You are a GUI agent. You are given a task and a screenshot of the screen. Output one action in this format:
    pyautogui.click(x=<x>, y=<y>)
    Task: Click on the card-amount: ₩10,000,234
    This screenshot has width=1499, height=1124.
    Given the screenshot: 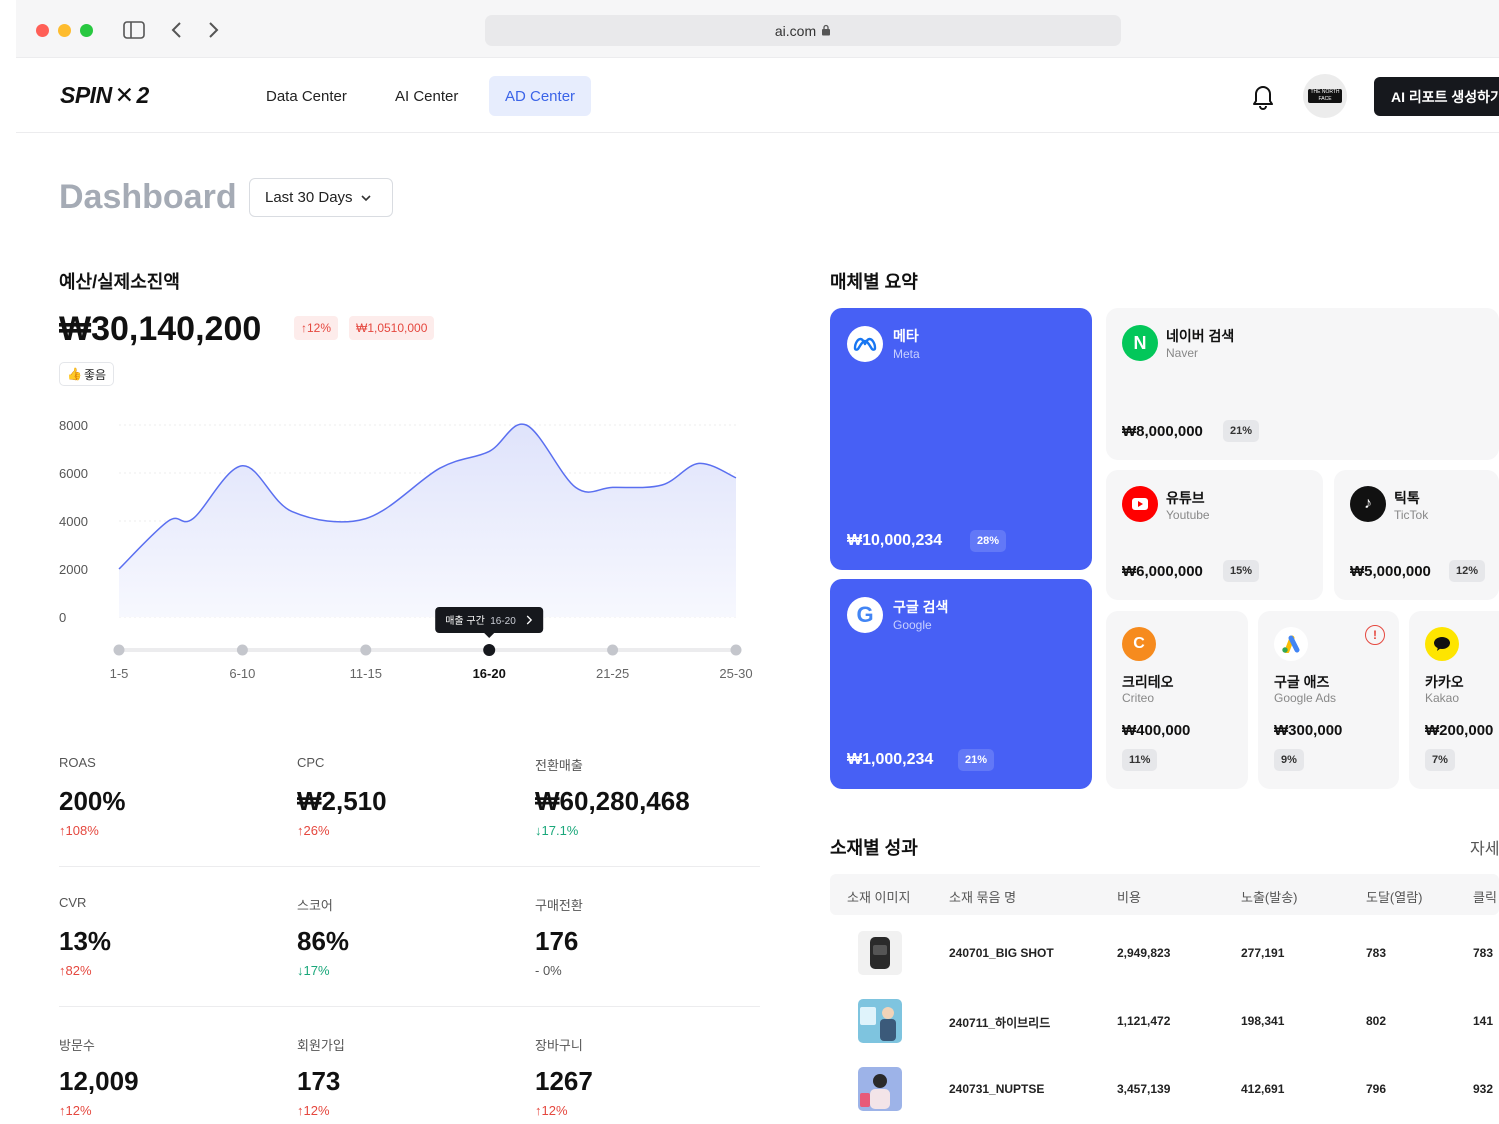 What is the action you would take?
    pyautogui.click(x=895, y=540)
    